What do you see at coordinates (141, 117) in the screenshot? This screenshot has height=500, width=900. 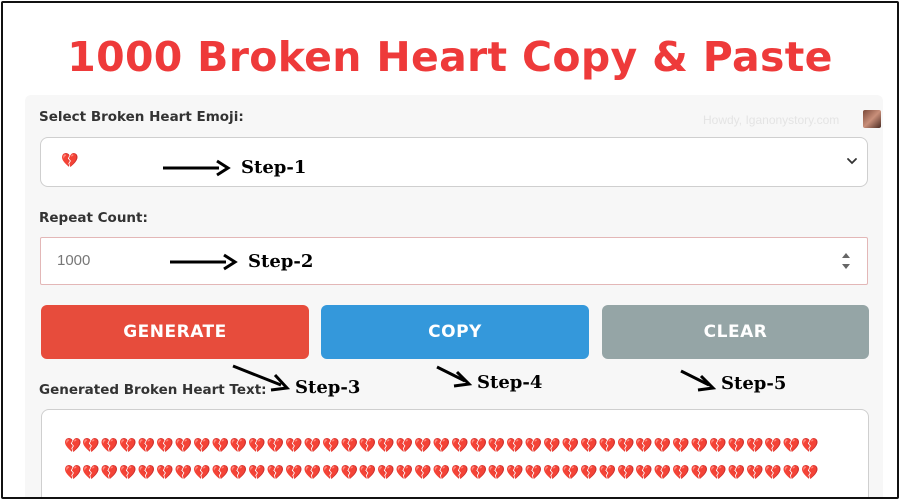 I see `emoji-select-label: Select Broken Heart Emoji:` at bounding box center [141, 117].